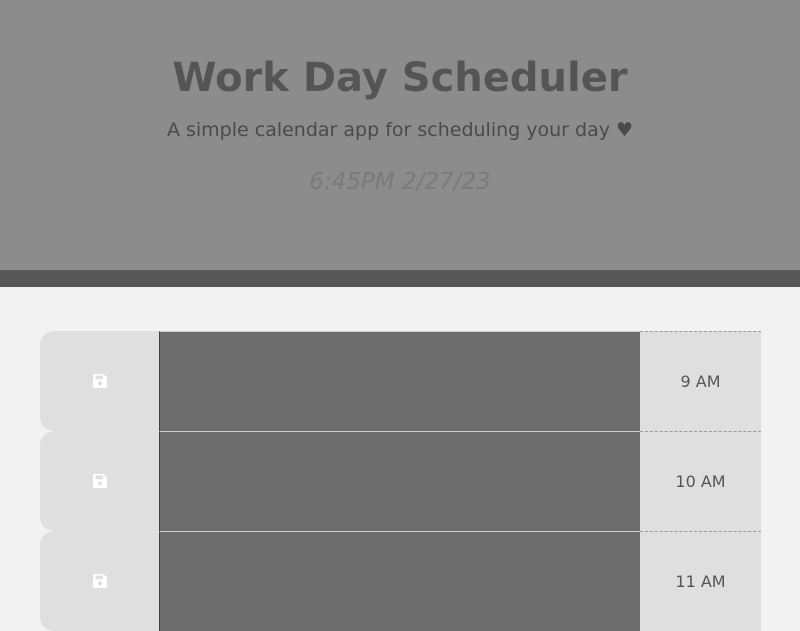 This screenshot has width=800, height=631. Describe the element at coordinates (400, 182) in the screenshot. I see `current-datetime: 6:45PM 2/27/23` at that location.